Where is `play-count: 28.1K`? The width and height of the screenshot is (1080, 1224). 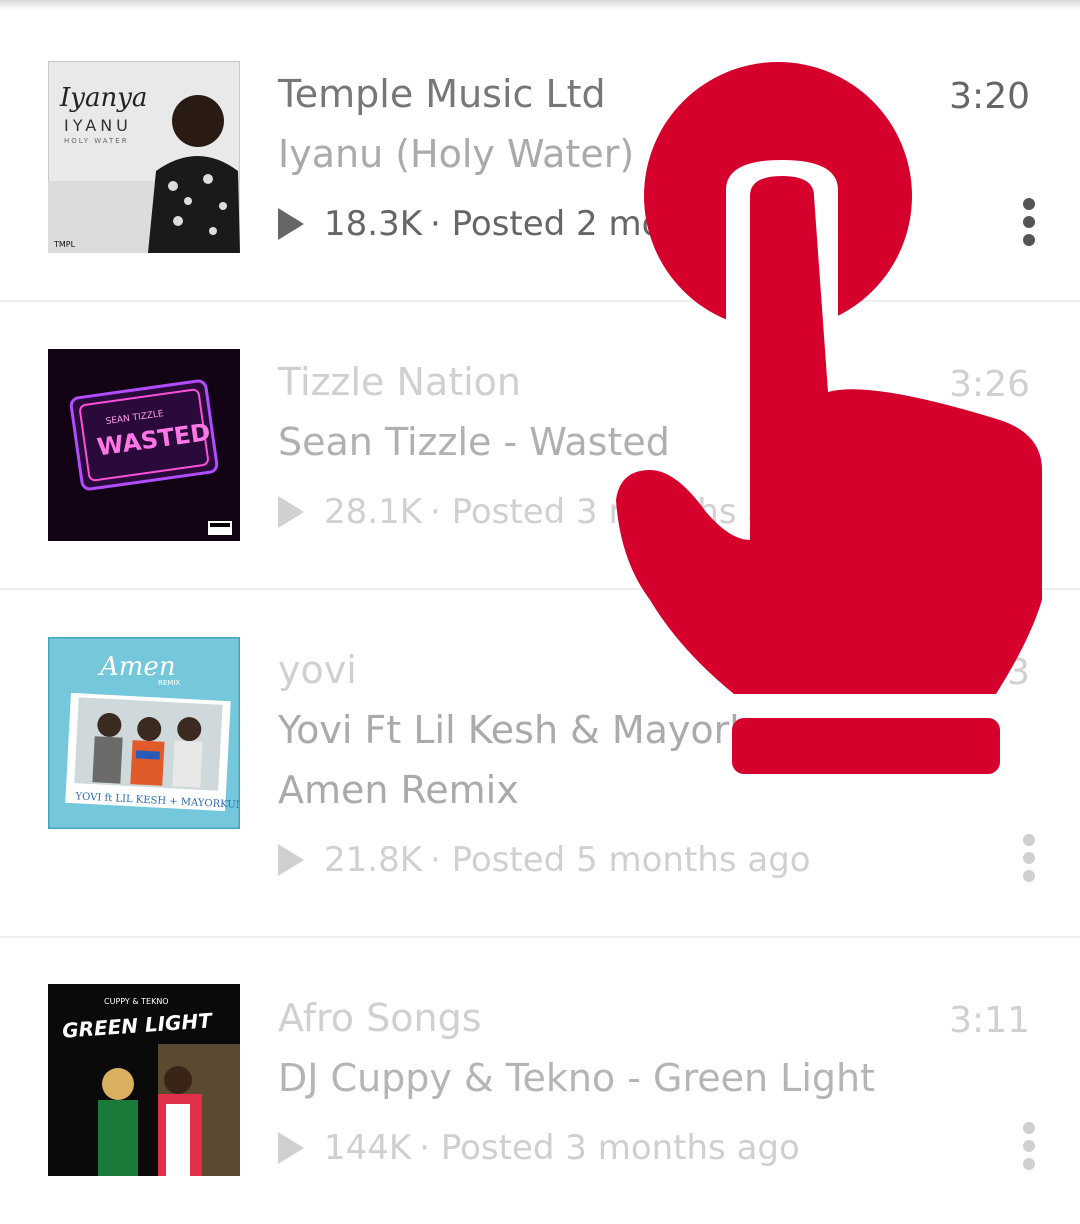
play-count: 28.1K is located at coordinates (373, 512).